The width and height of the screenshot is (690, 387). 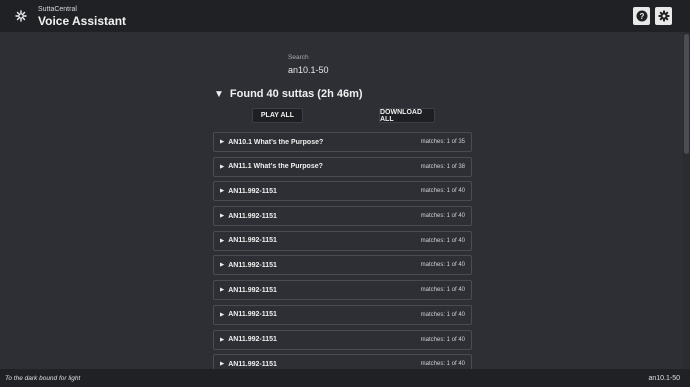 I want to click on search-summary: Search an10.1-50, so click(x=308, y=64).